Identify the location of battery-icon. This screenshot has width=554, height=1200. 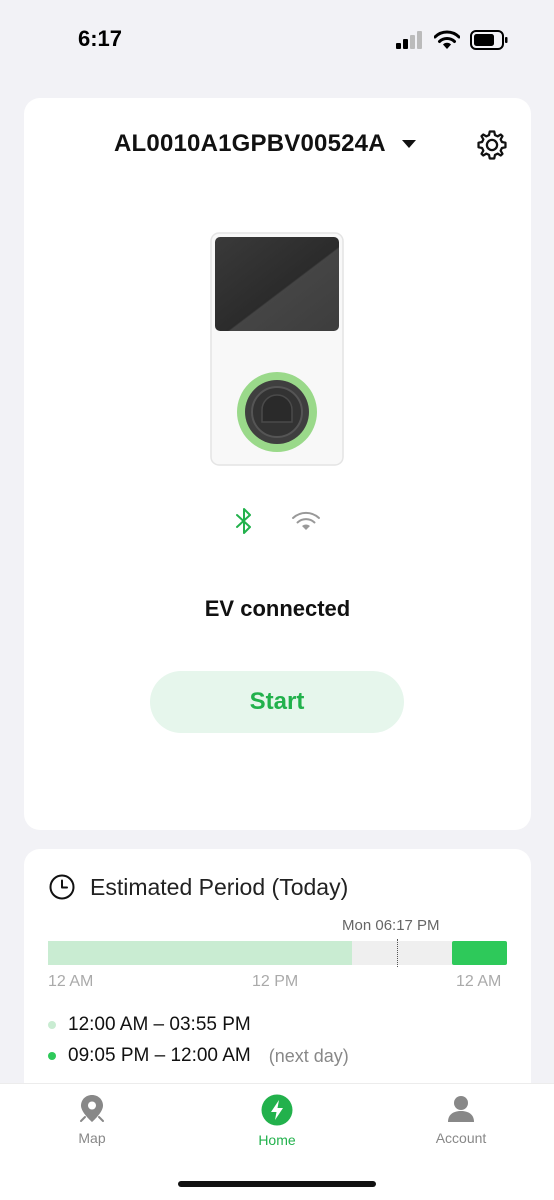
(489, 40).